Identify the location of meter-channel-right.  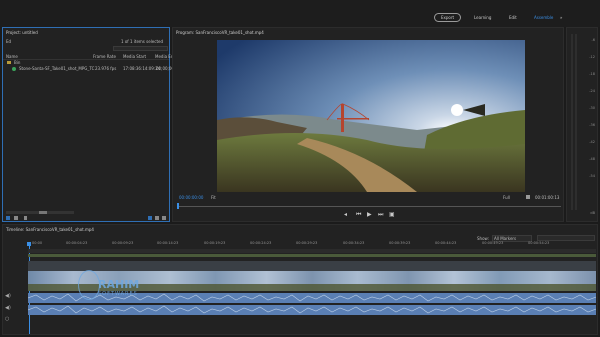
(576, 122).